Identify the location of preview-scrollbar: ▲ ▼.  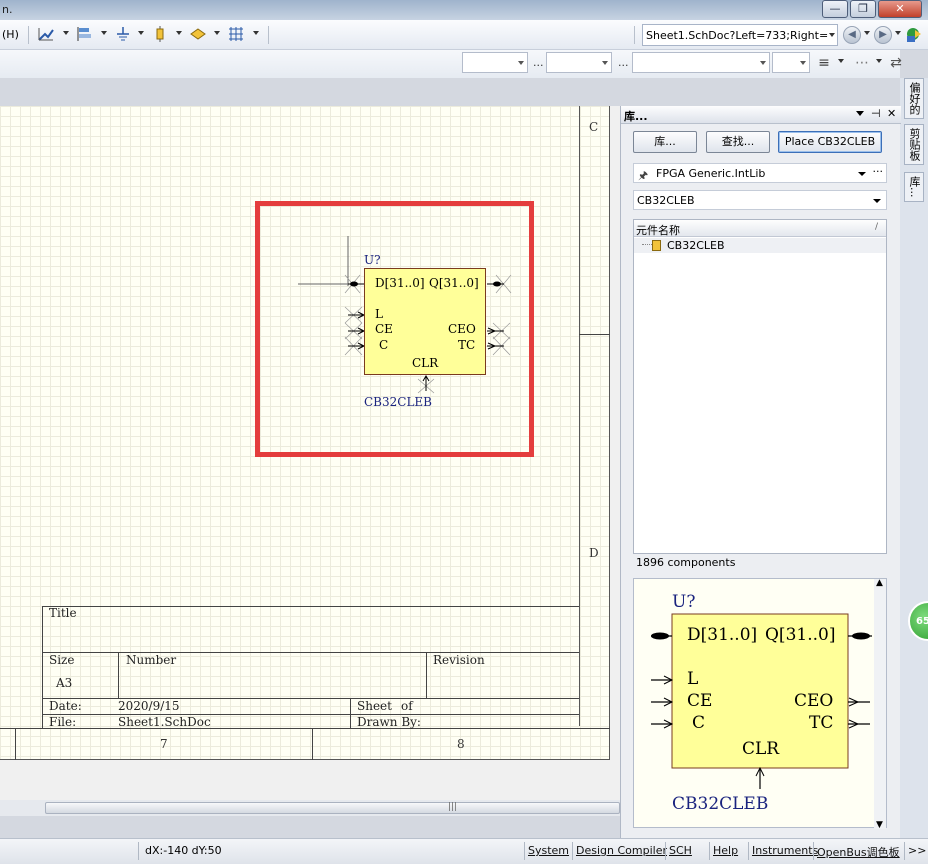
(880, 704).